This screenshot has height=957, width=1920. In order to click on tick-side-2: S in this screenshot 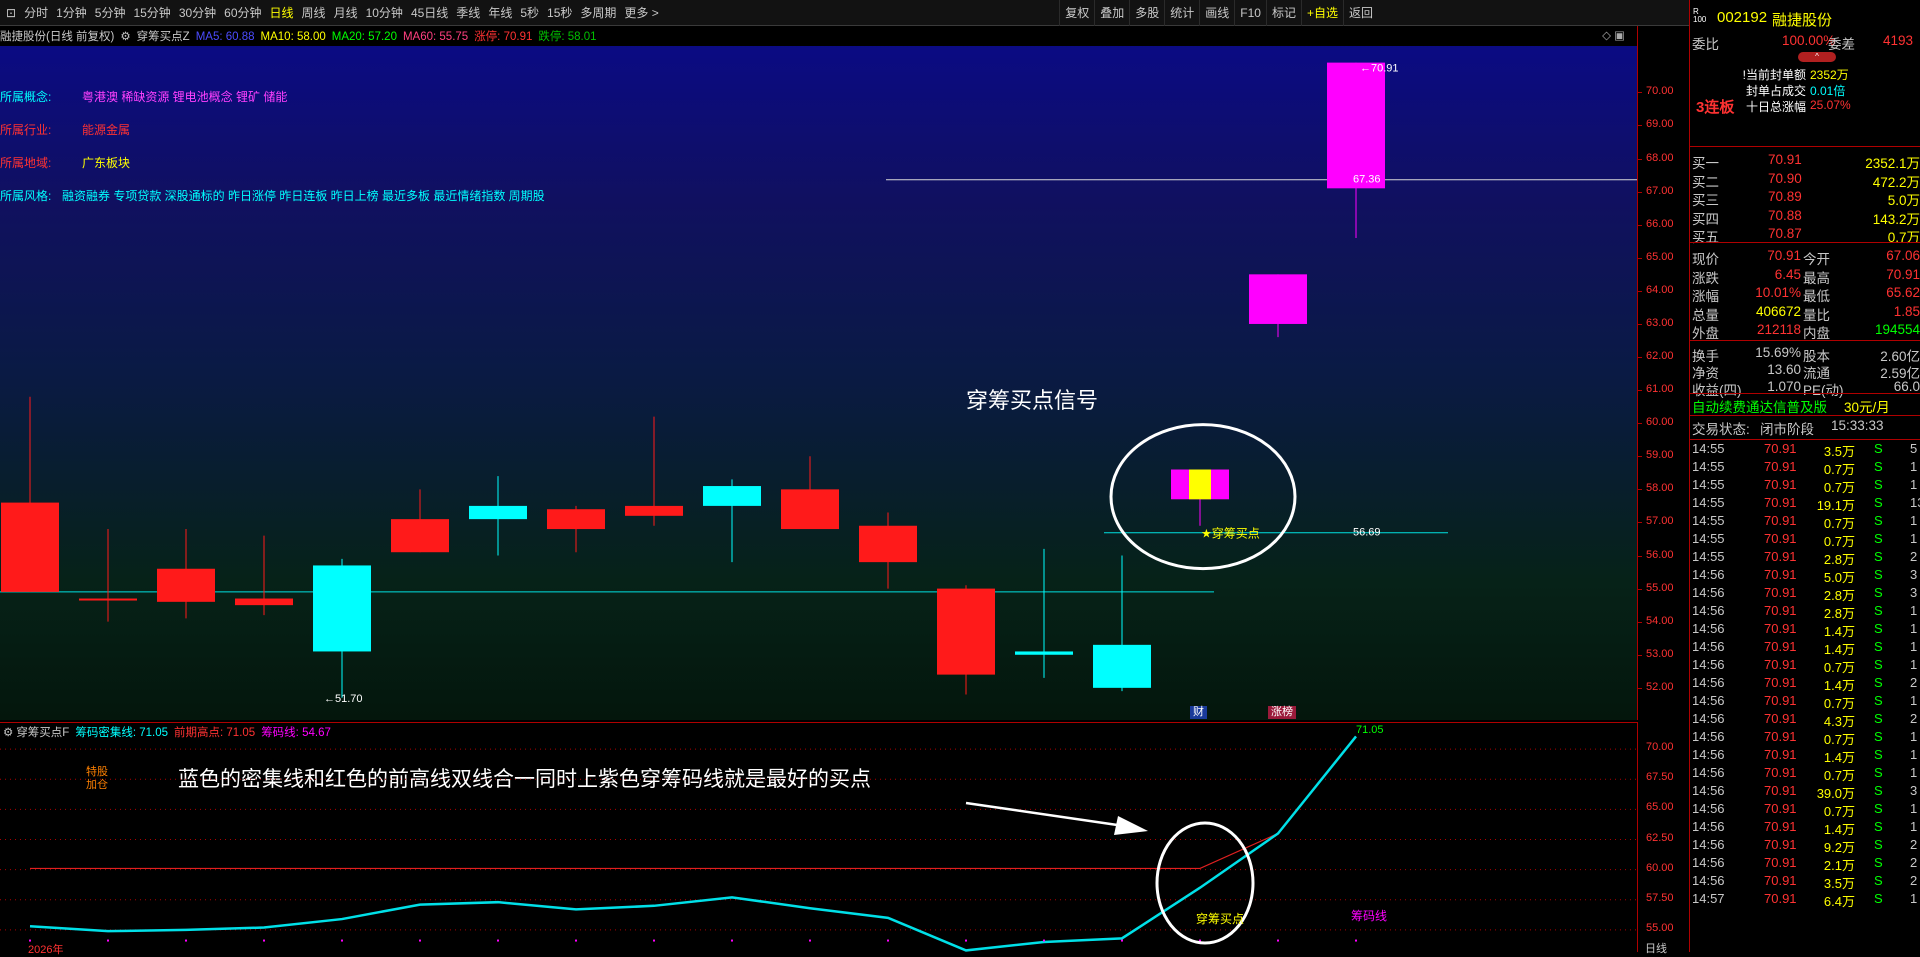, I will do `click(1878, 484)`.